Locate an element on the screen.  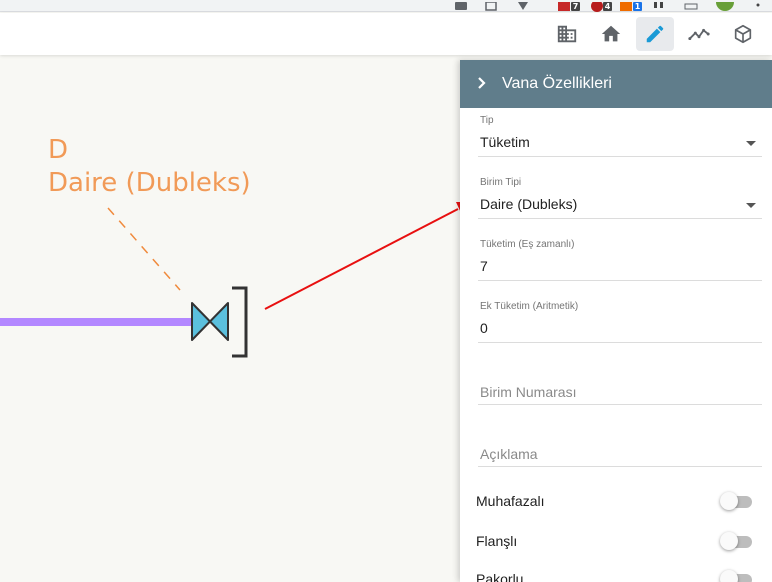
ek-tuketim-value: 0 is located at coordinates (484, 328).